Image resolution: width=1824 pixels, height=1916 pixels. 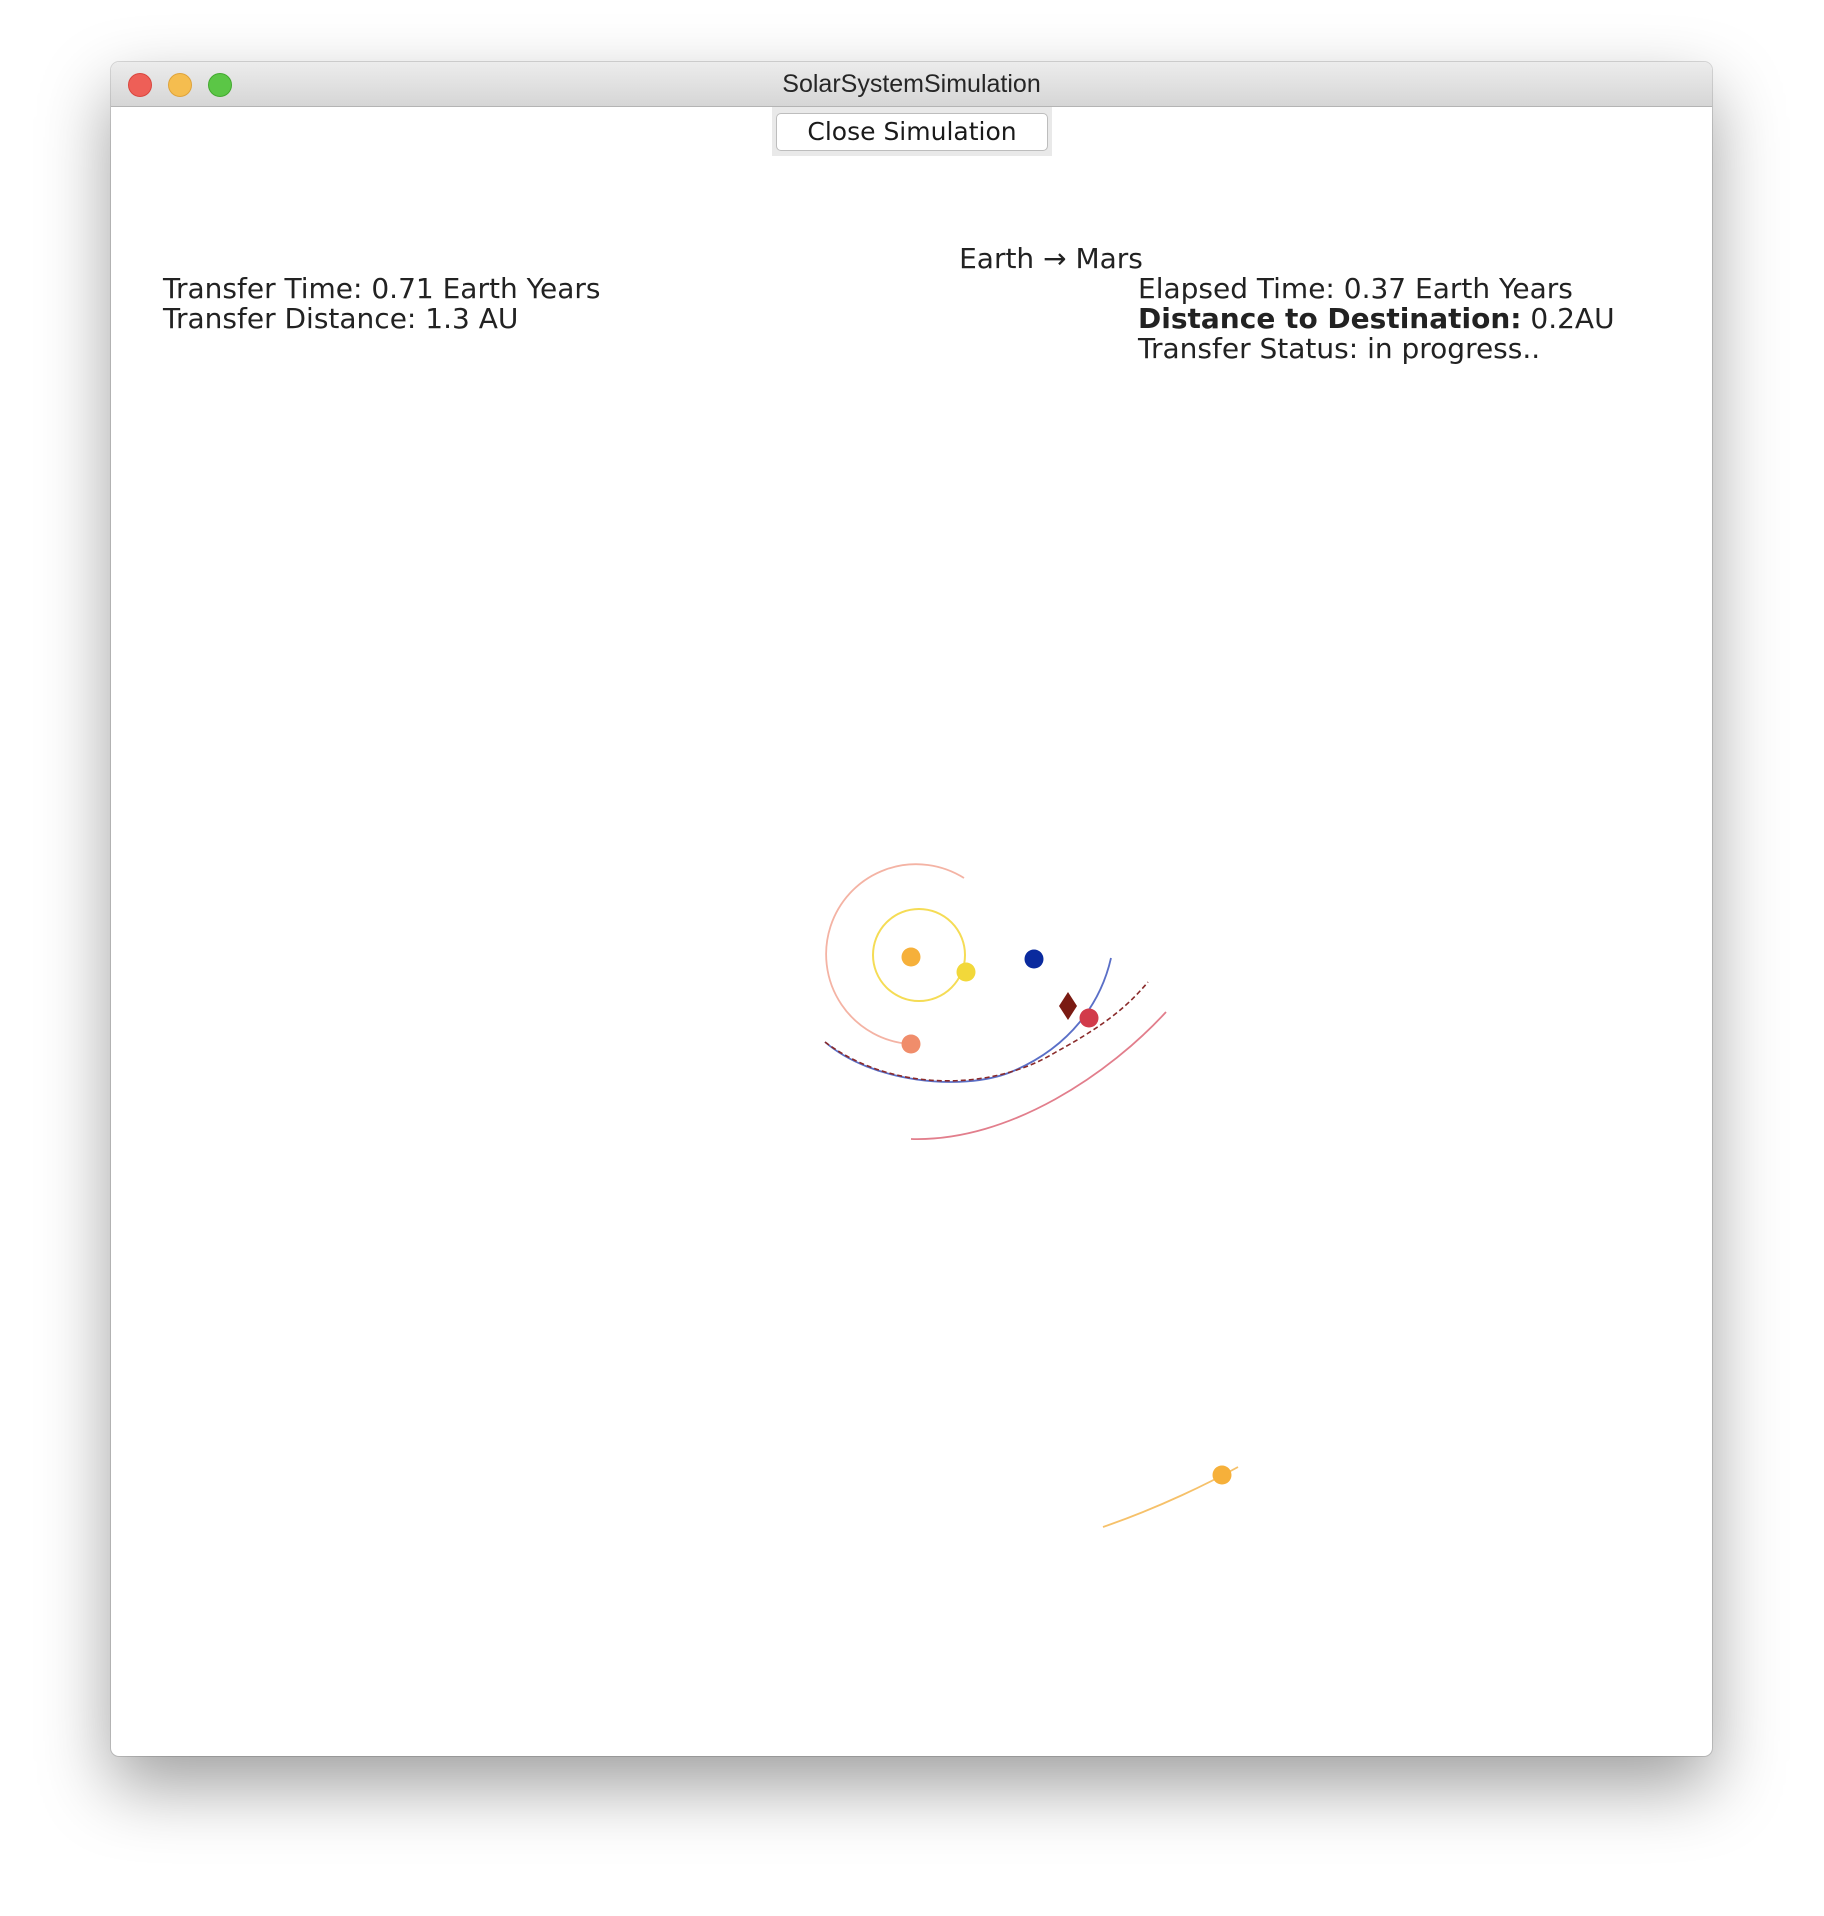 I want to click on transfer-path, so click(x=986, y=1031).